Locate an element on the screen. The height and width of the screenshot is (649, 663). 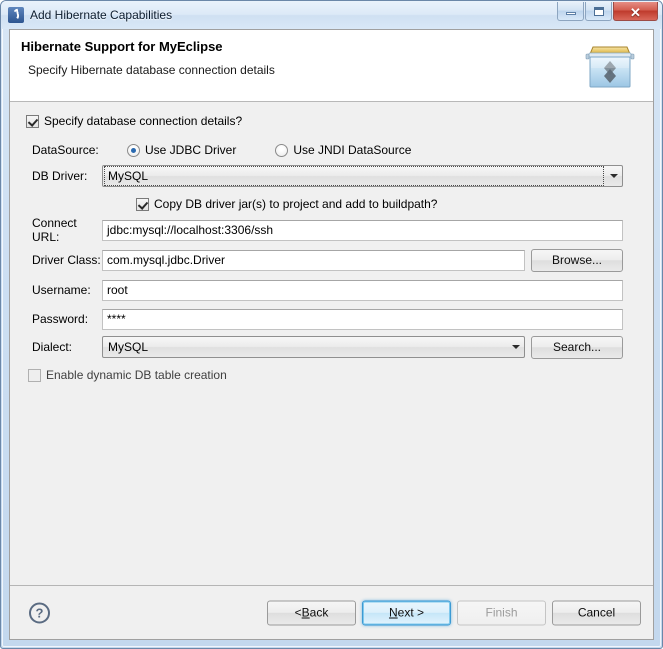
wizard-buttons: < Back Next > Finish Cancel is located at coordinates (454, 612).